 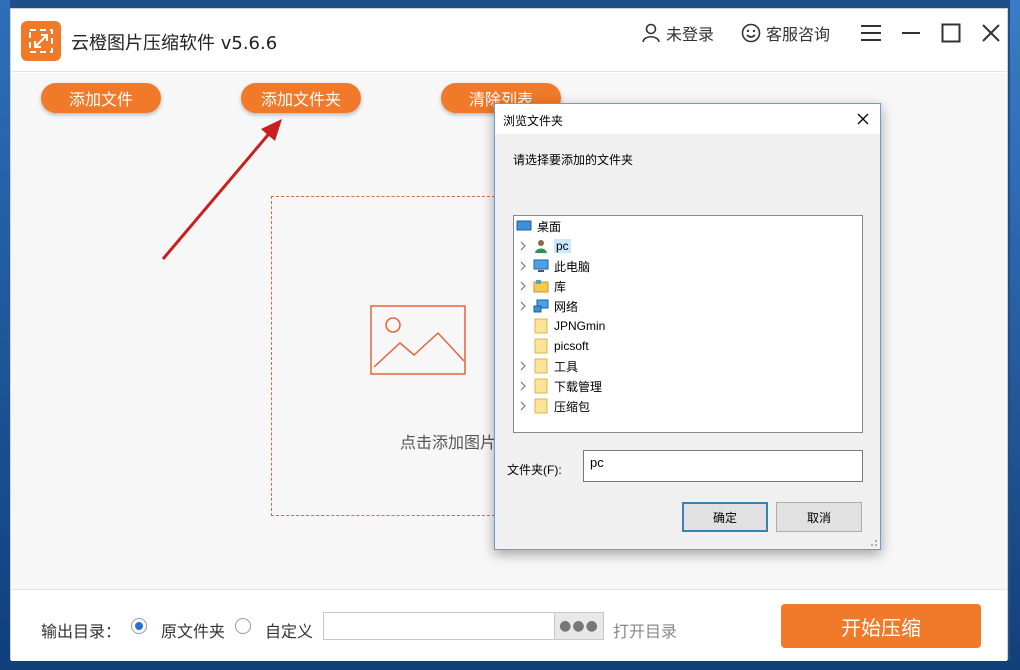 What do you see at coordinates (572, 406) in the screenshot?
I see `tree-item-label: 压缩包` at bounding box center [572, 406].